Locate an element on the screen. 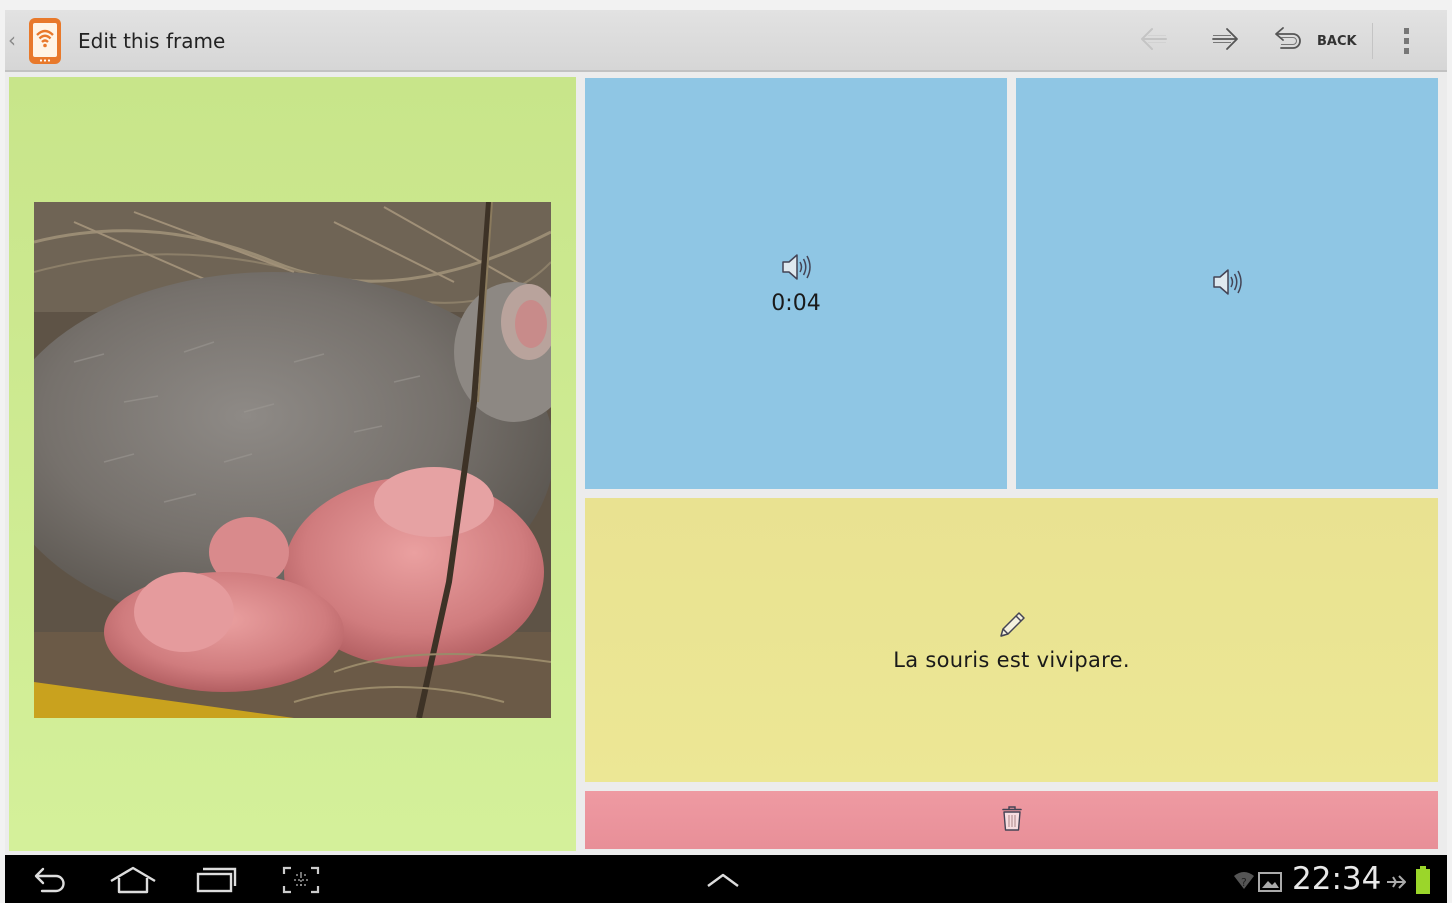 The width and height of the screenshot is (1452, 903). action-bar-divider is located at coordinates (1372, 41).